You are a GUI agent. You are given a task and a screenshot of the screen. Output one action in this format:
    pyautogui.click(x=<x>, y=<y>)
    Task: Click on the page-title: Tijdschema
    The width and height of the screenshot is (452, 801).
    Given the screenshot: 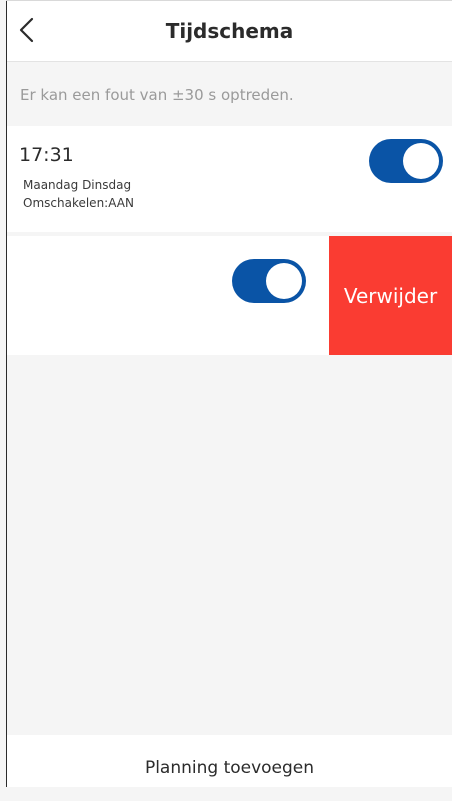 What is the action you would take?
    pyautogui.click(x=229, y=31)
    